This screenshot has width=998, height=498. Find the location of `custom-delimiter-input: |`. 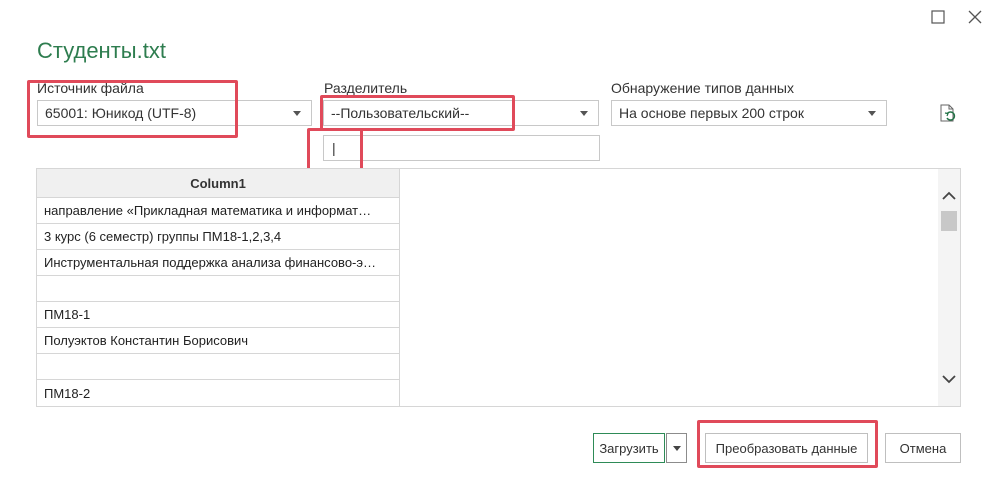

custom-delimiter-input: | is located at coordinates (461, 148).